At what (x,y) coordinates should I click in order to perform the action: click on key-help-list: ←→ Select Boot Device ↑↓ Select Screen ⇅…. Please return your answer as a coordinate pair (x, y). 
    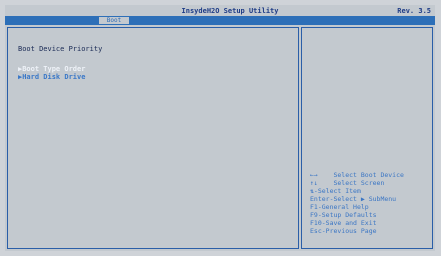
    Looking at the image, I should click on (371, 203).